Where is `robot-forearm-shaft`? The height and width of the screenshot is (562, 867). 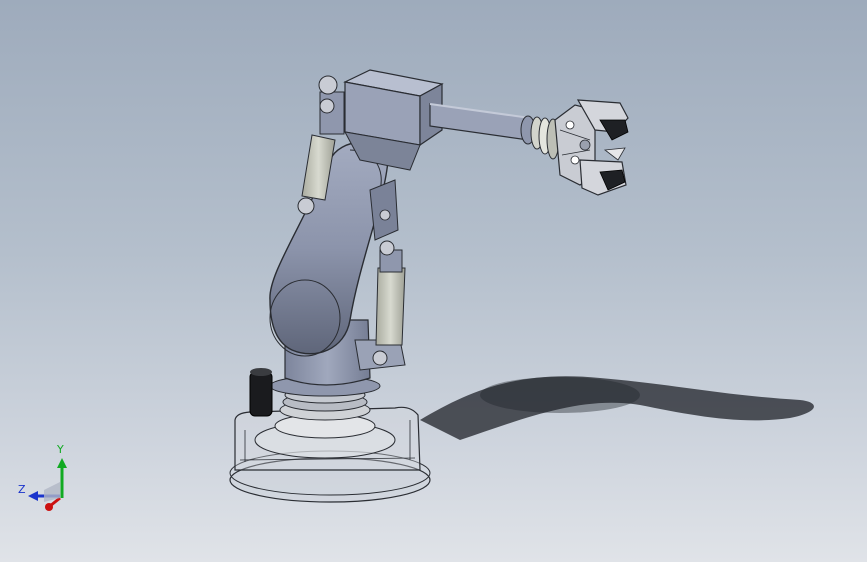
robot-forearm-shaft is located at coordinates (480, 122).